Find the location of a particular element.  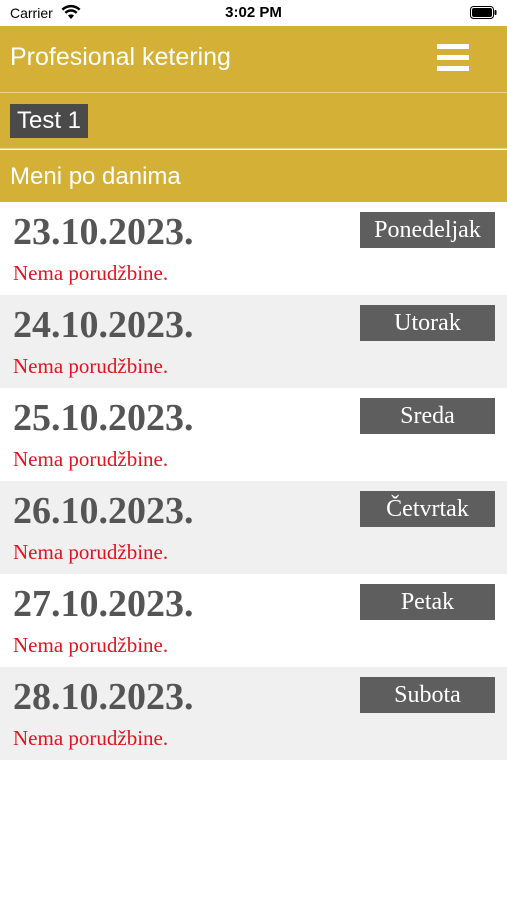

user-bar: Test 1 is located at coordinates (253, 121).